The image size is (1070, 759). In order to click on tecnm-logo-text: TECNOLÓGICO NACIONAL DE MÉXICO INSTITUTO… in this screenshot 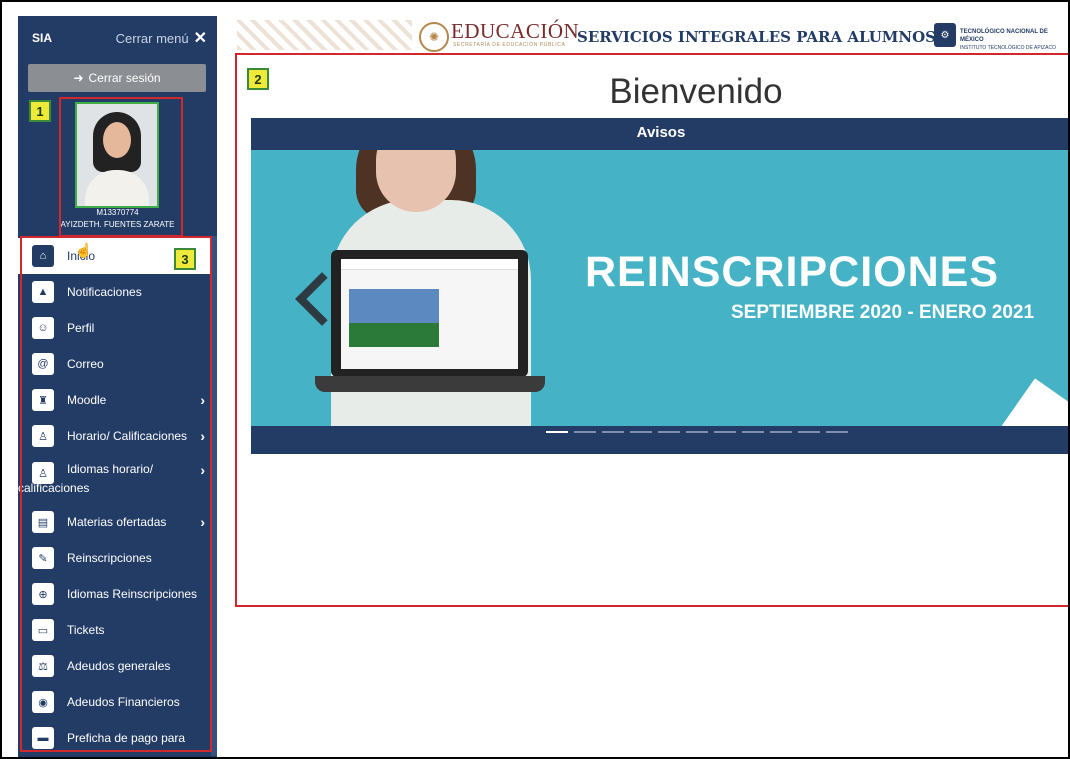, I will do `click(1014, 40)`.